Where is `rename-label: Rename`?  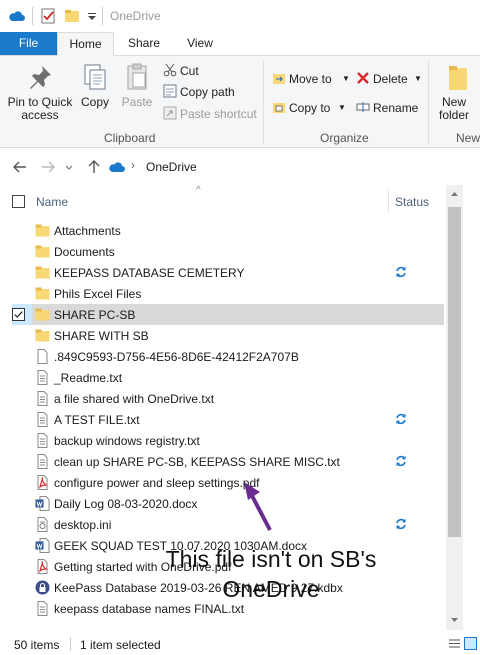 rename-label: Rename is located at coordinates (396, 108).